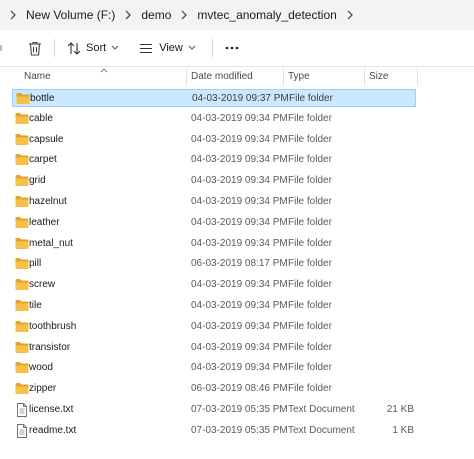 The width and height of the screenshot is (474, 459). I want to click on file-row: transistor 04-03-2019 09:34 PM File folder, so click(214, 348).